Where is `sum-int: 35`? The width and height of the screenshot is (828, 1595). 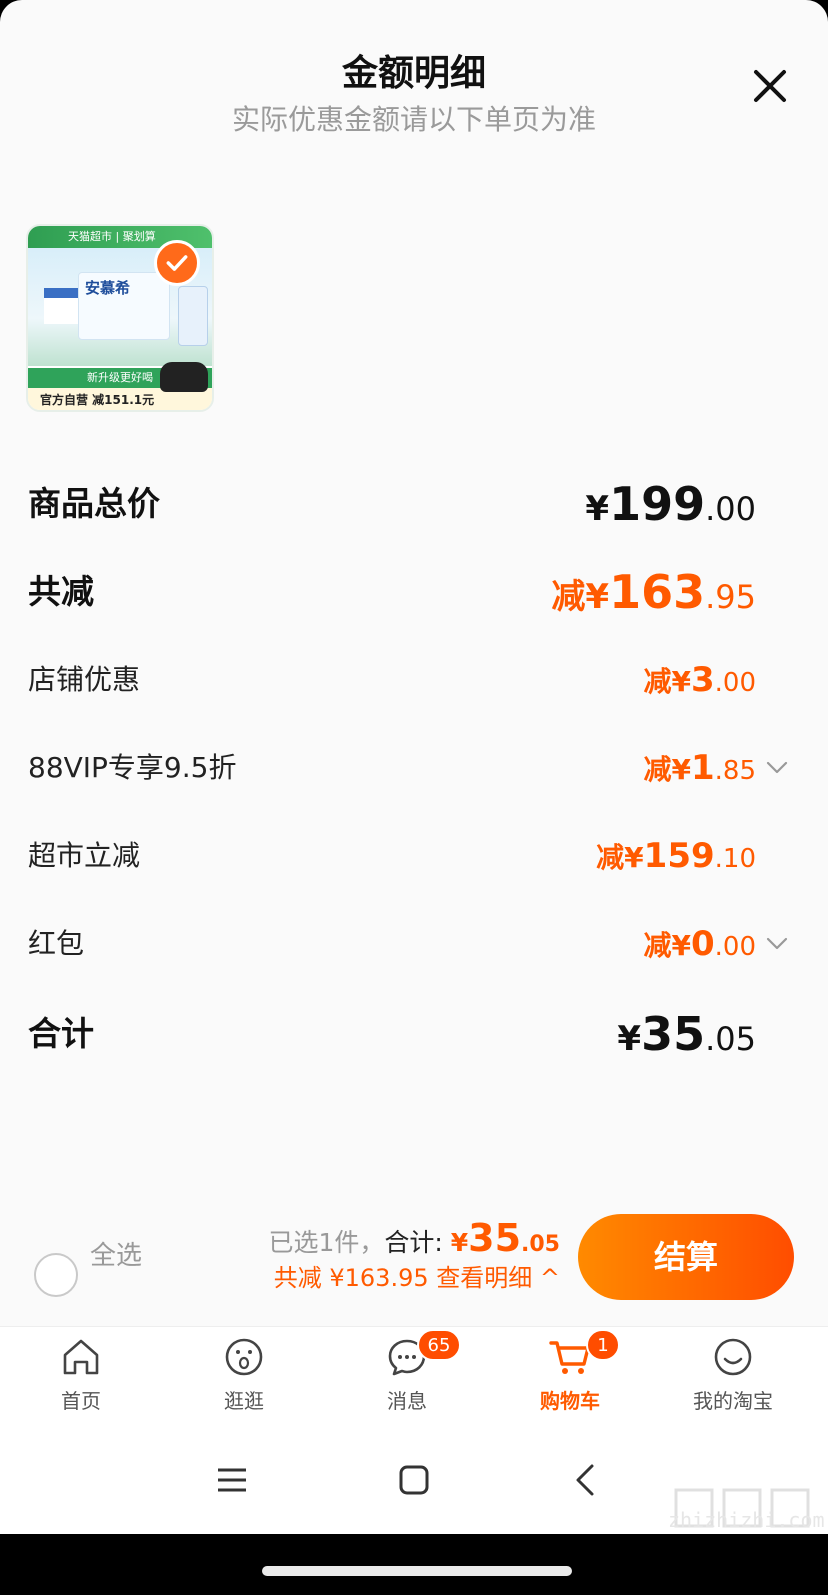
sum-int: 35 is located at coordinates (495, 1238).